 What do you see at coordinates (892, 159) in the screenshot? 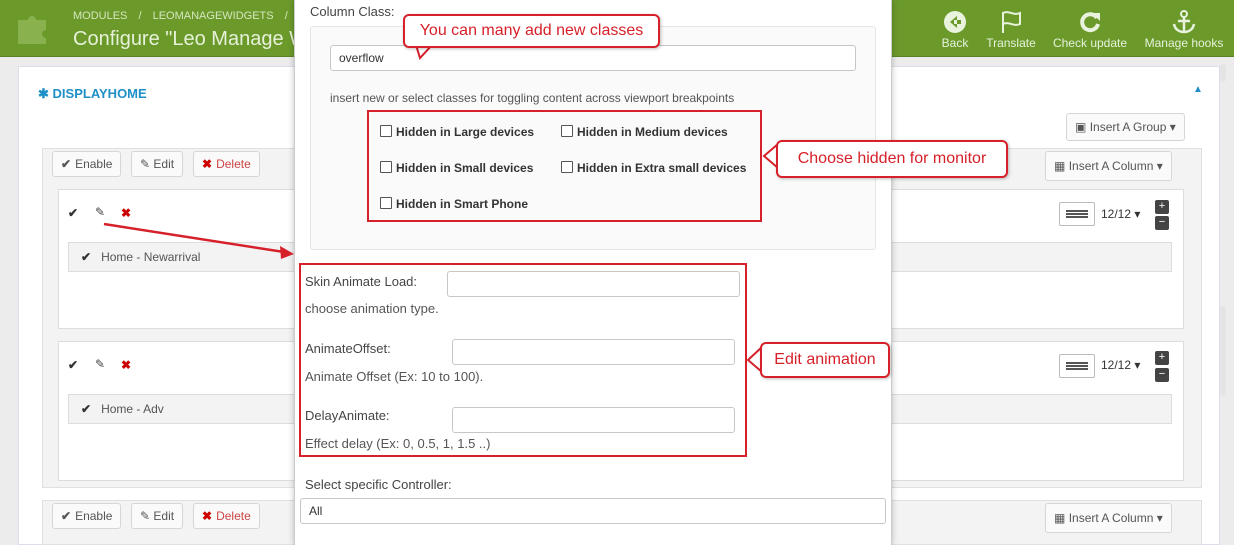
I see `hidden-callout: Choose hidden for monitor` at bounding box center [892, 159].